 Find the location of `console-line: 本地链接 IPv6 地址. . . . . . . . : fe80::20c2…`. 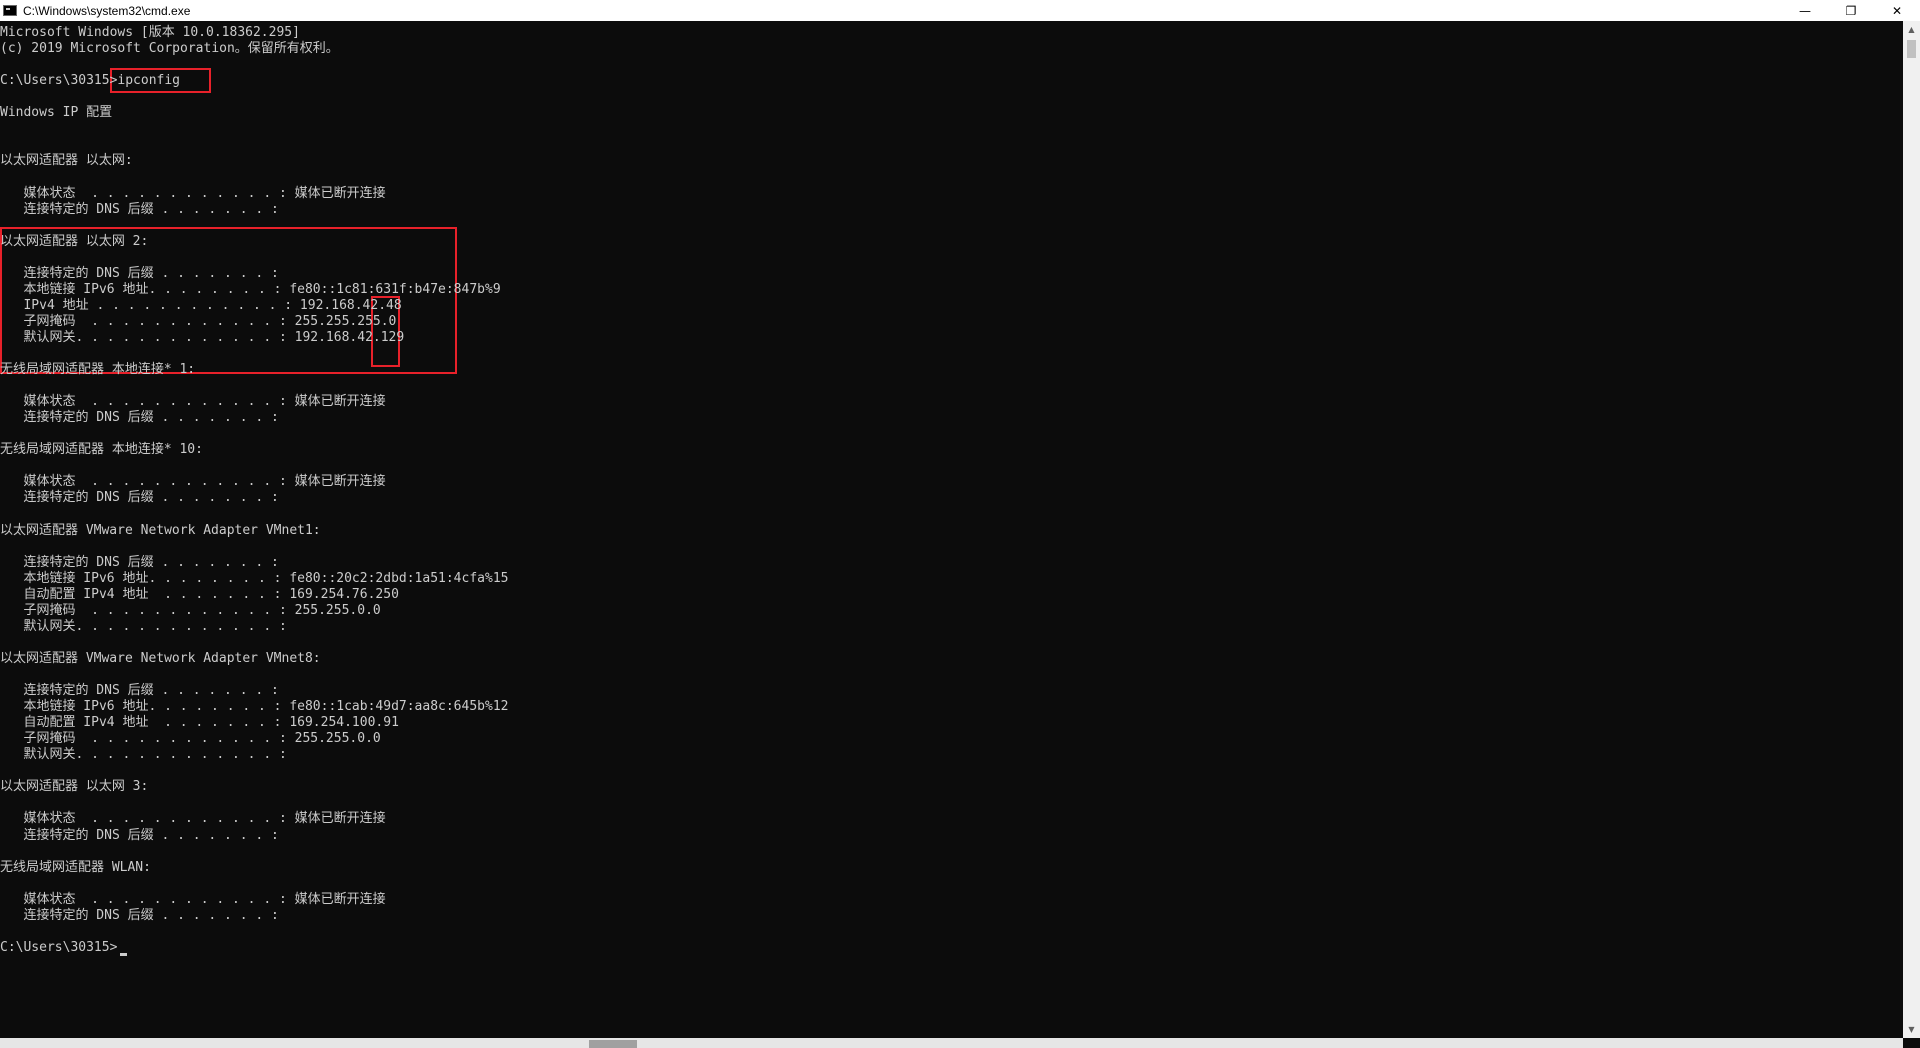

console-line: 本地链接 IPv6 地址. . . . . . . . : fe80::20c2… is located at coordinates (254, 578).